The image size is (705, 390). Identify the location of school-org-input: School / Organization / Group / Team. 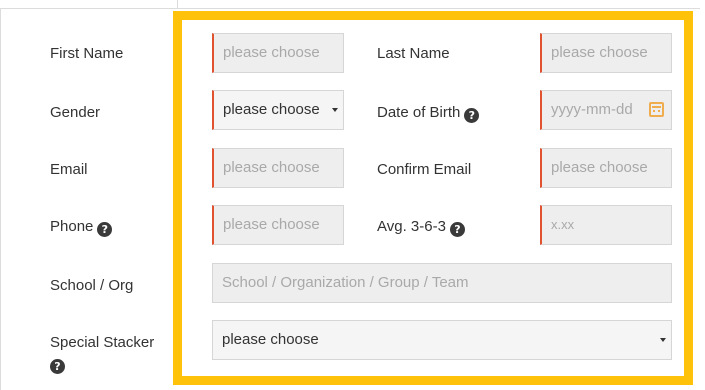
(442, 283).